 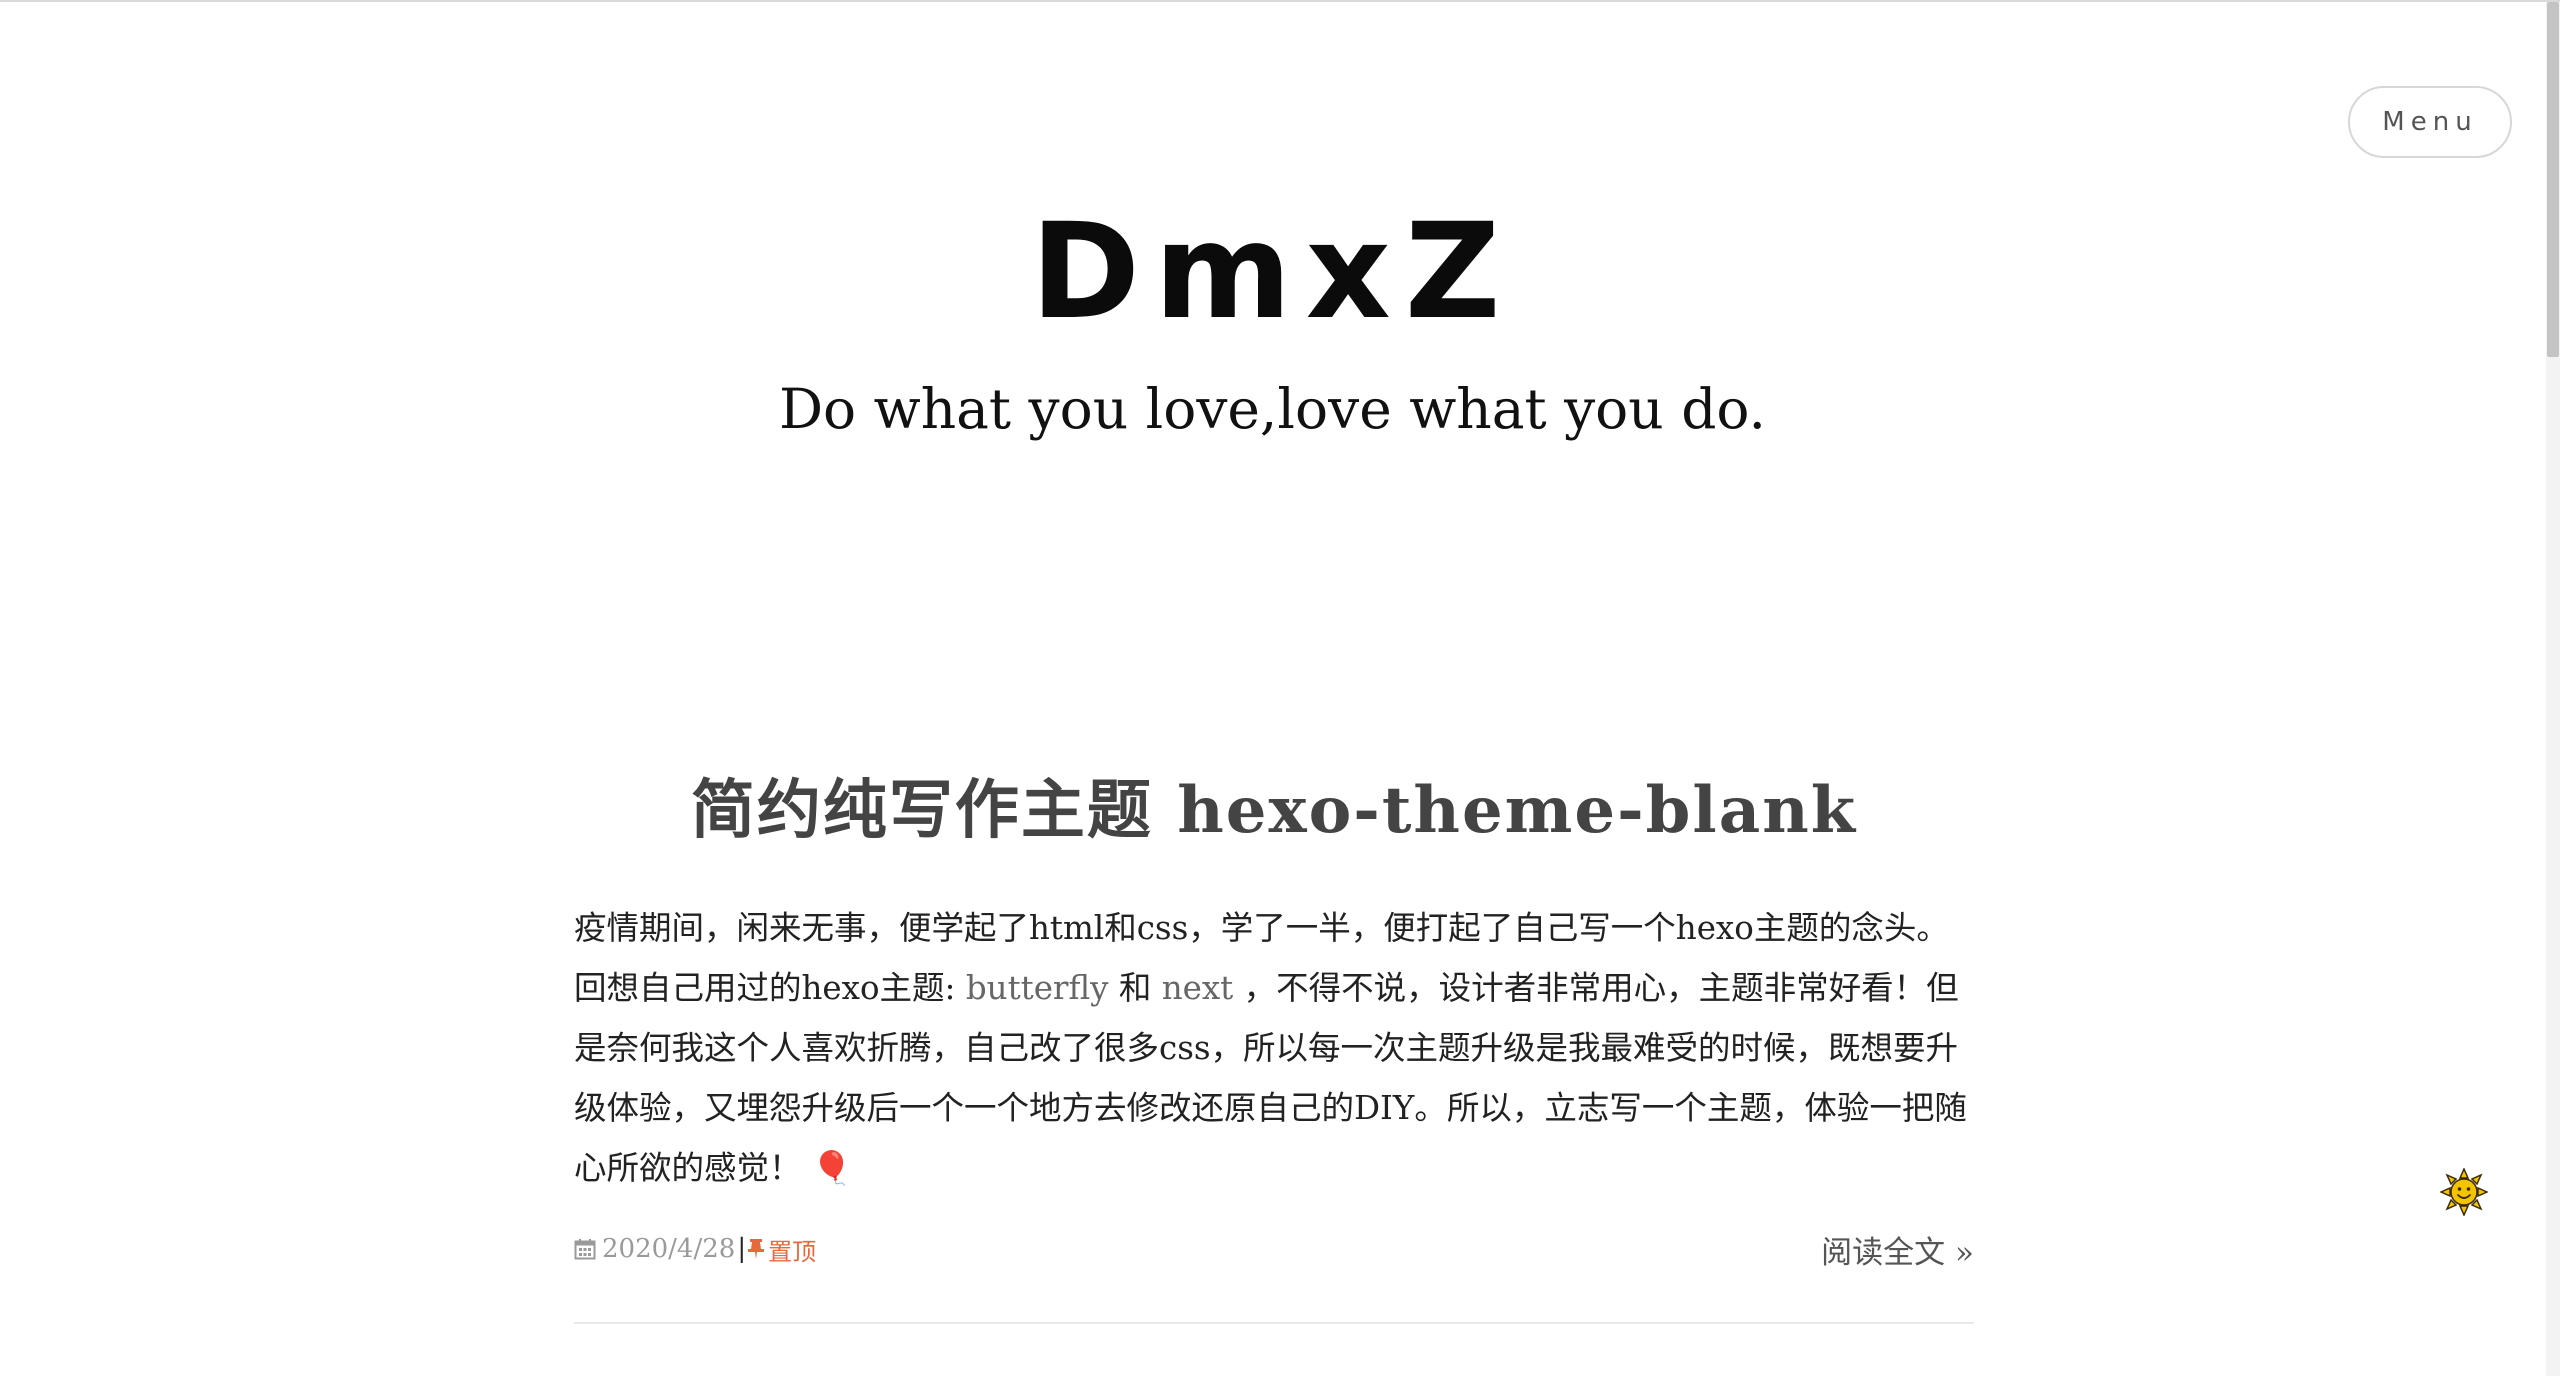 What do you see at coordinates (1272, 409) in the screenshot?
I see `site-subtitle: Do what you love,love what you do.` at bounding box center [1272, 409].